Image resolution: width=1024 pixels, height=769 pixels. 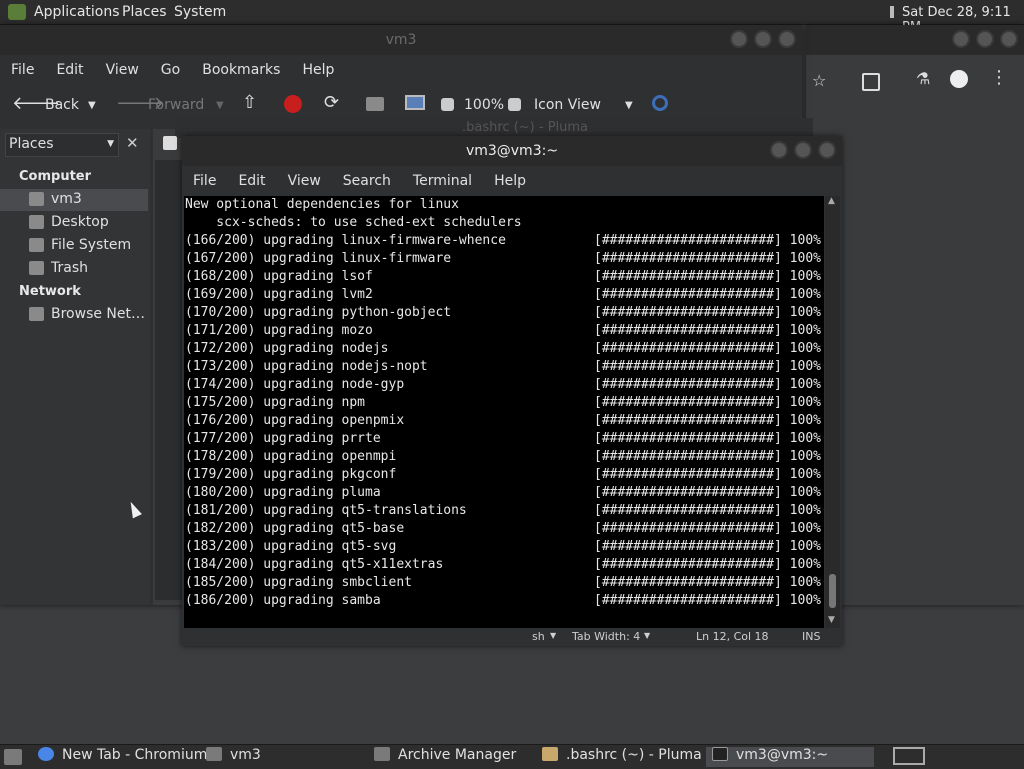 I want to click on back-button: Back, so click(x=62, y=105).